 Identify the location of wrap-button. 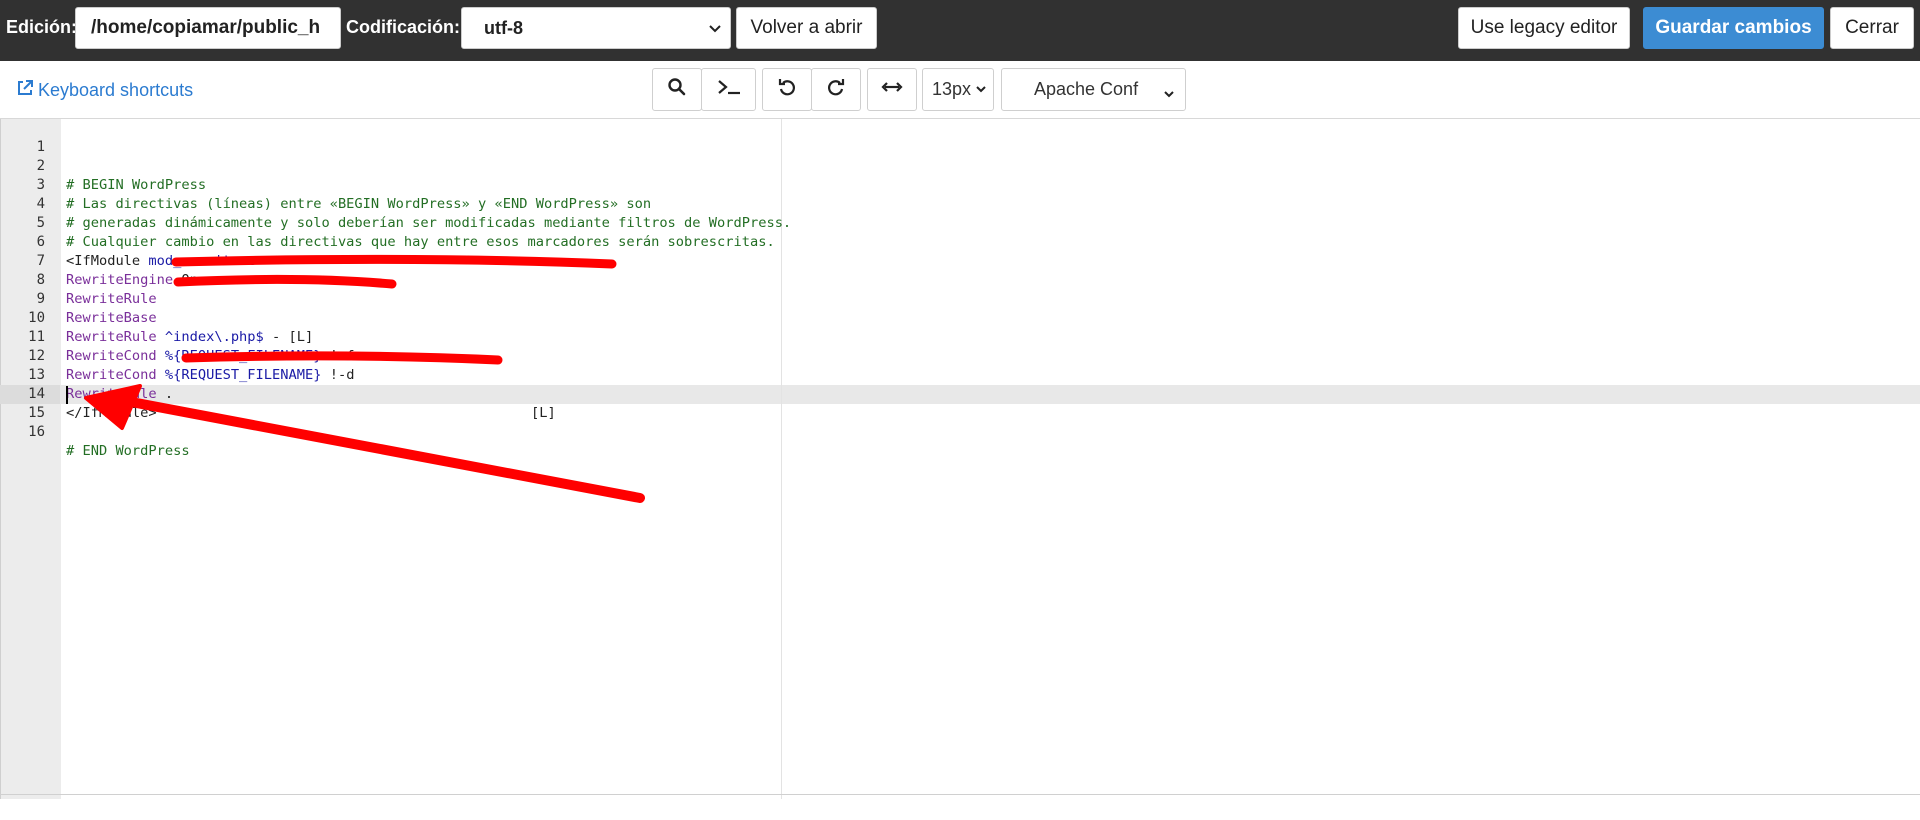
(892, 89).